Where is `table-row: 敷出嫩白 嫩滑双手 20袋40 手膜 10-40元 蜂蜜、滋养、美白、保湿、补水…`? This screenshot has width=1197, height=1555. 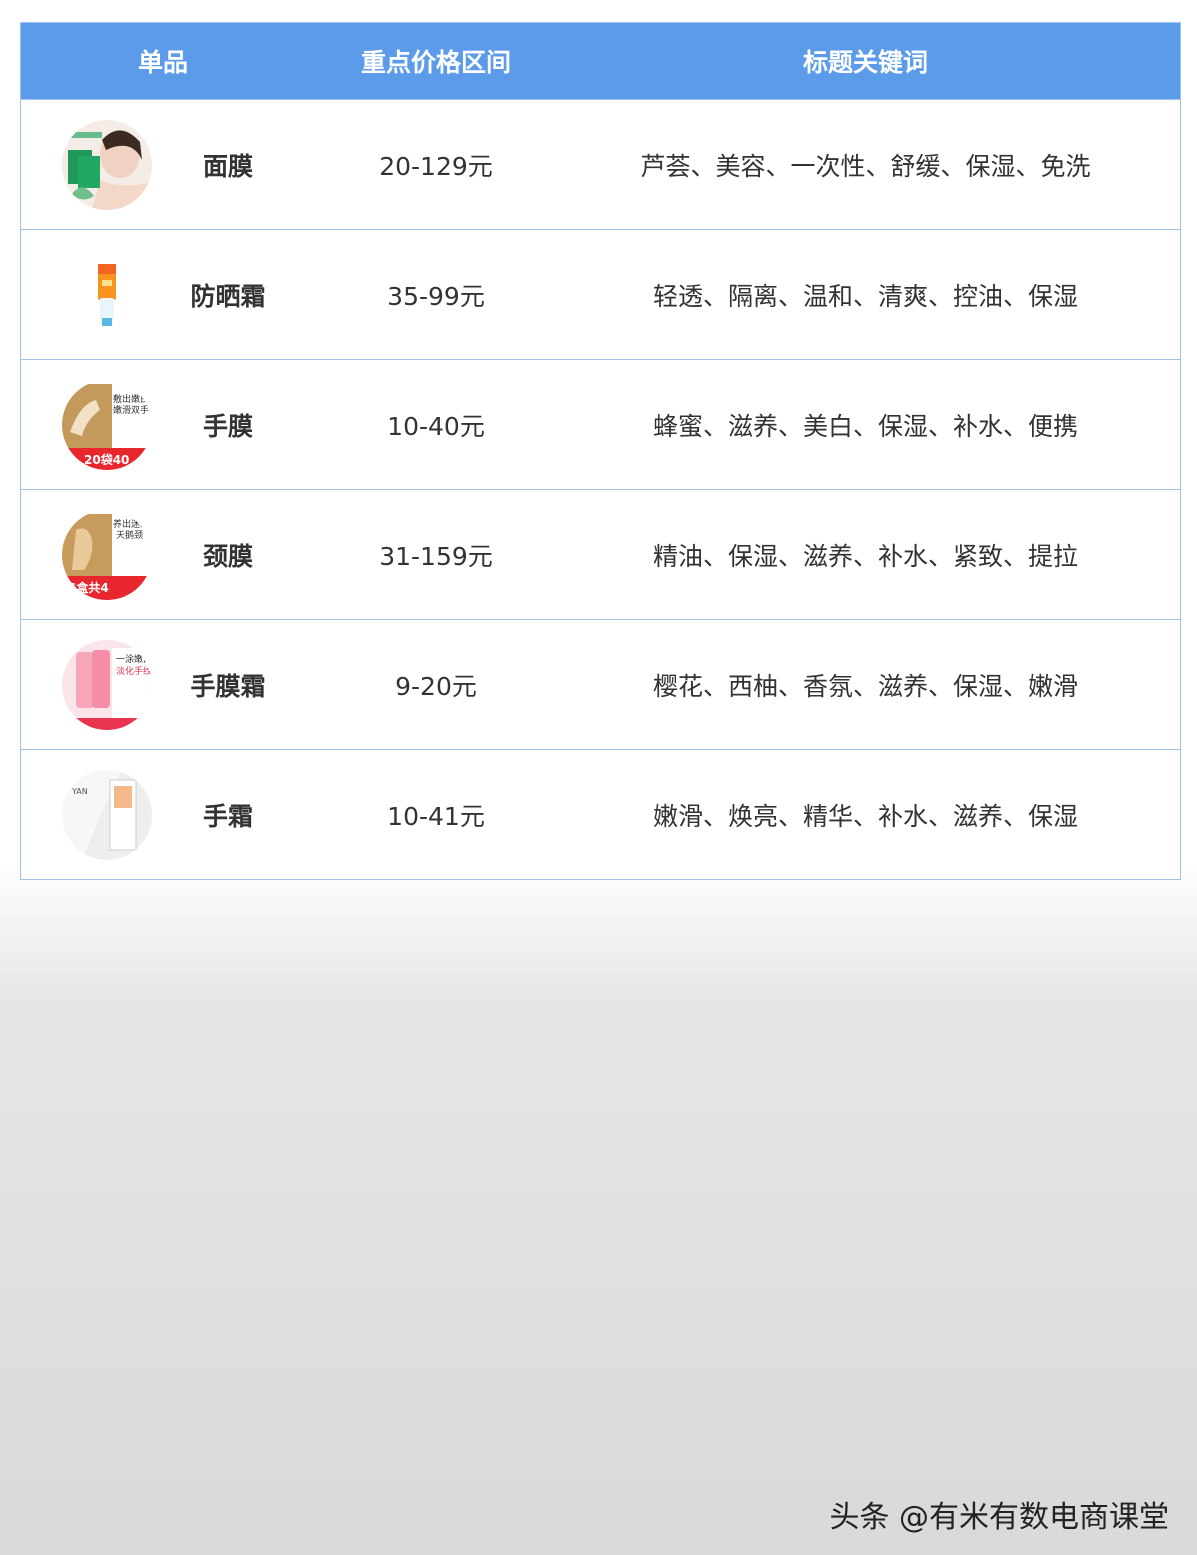 table-row: 敷出嫩白 嫩滑双手 20袋40 手膜 10-40元 蜂蜜、滋养、美白、保湿、补水… is located at coordinates (600, 424).